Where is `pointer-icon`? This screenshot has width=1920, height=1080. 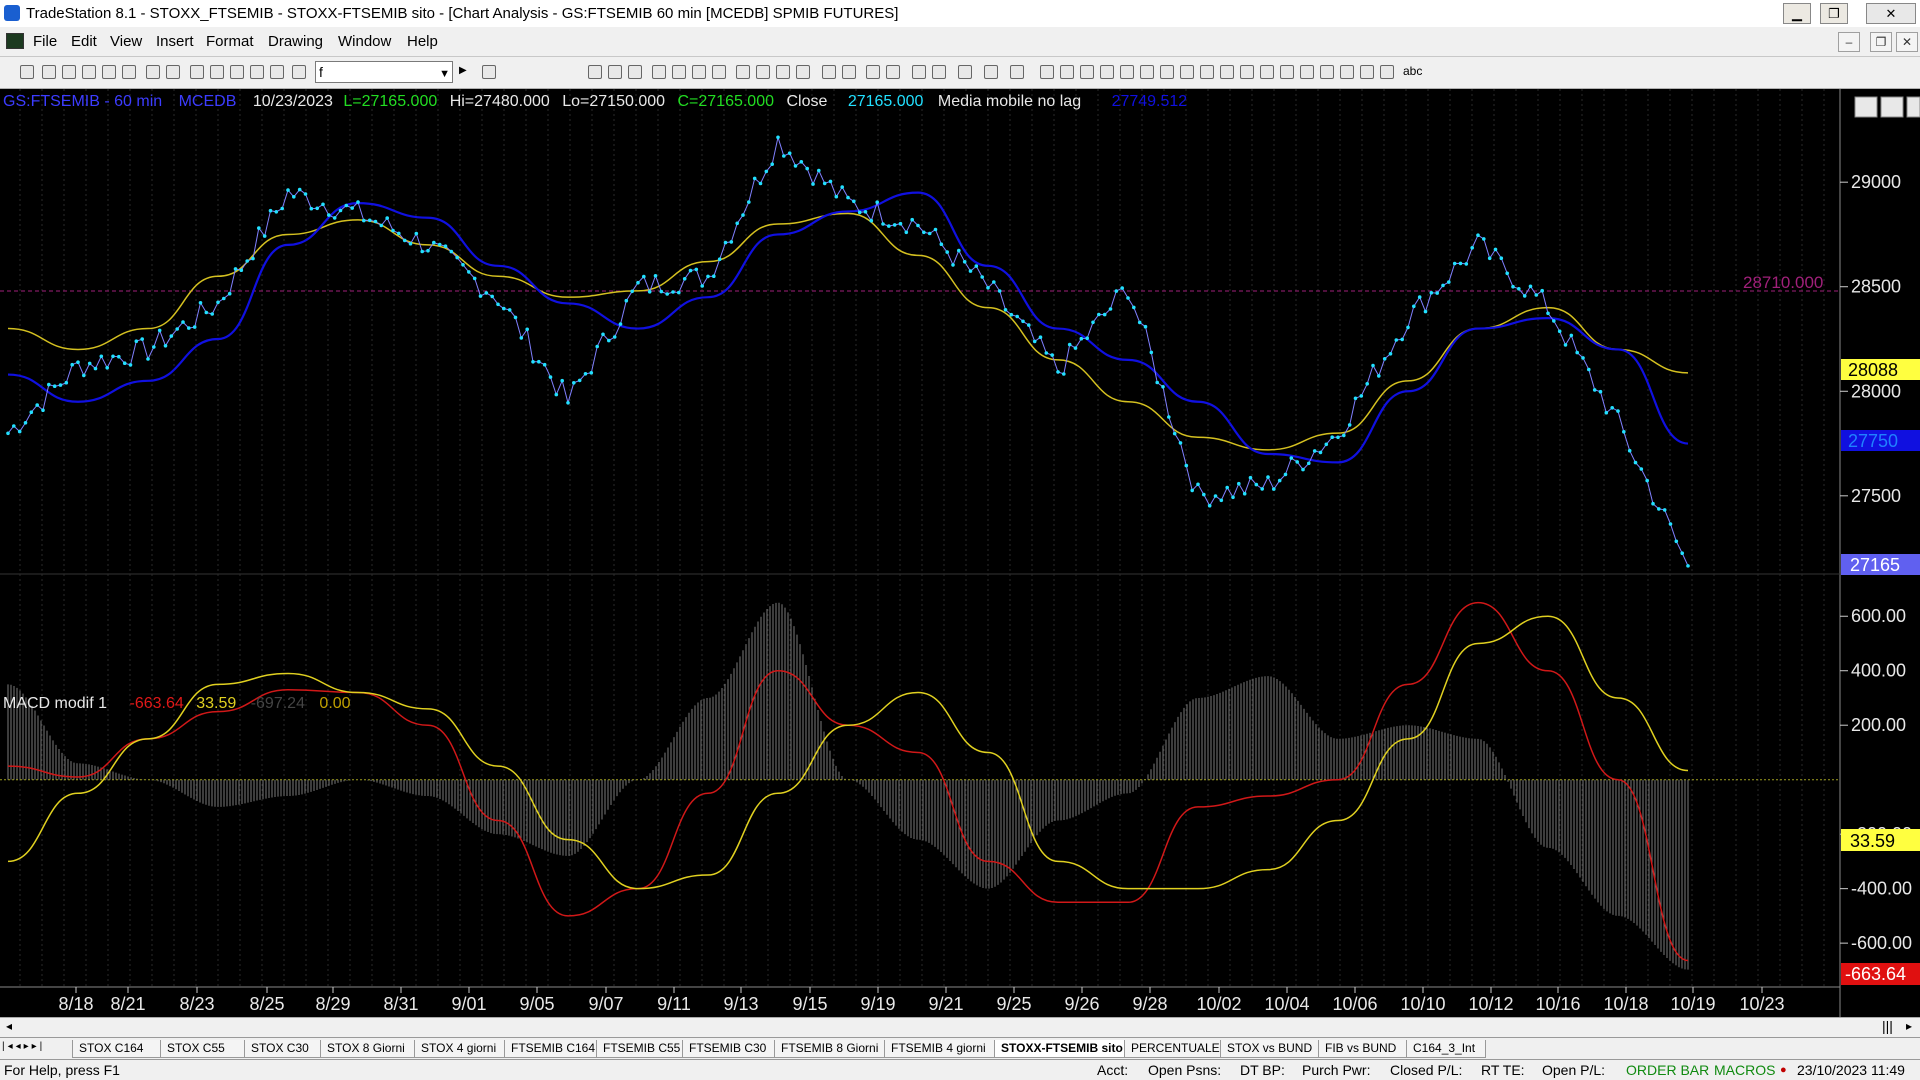 pointer-icon is located at coordinates (919, 72).